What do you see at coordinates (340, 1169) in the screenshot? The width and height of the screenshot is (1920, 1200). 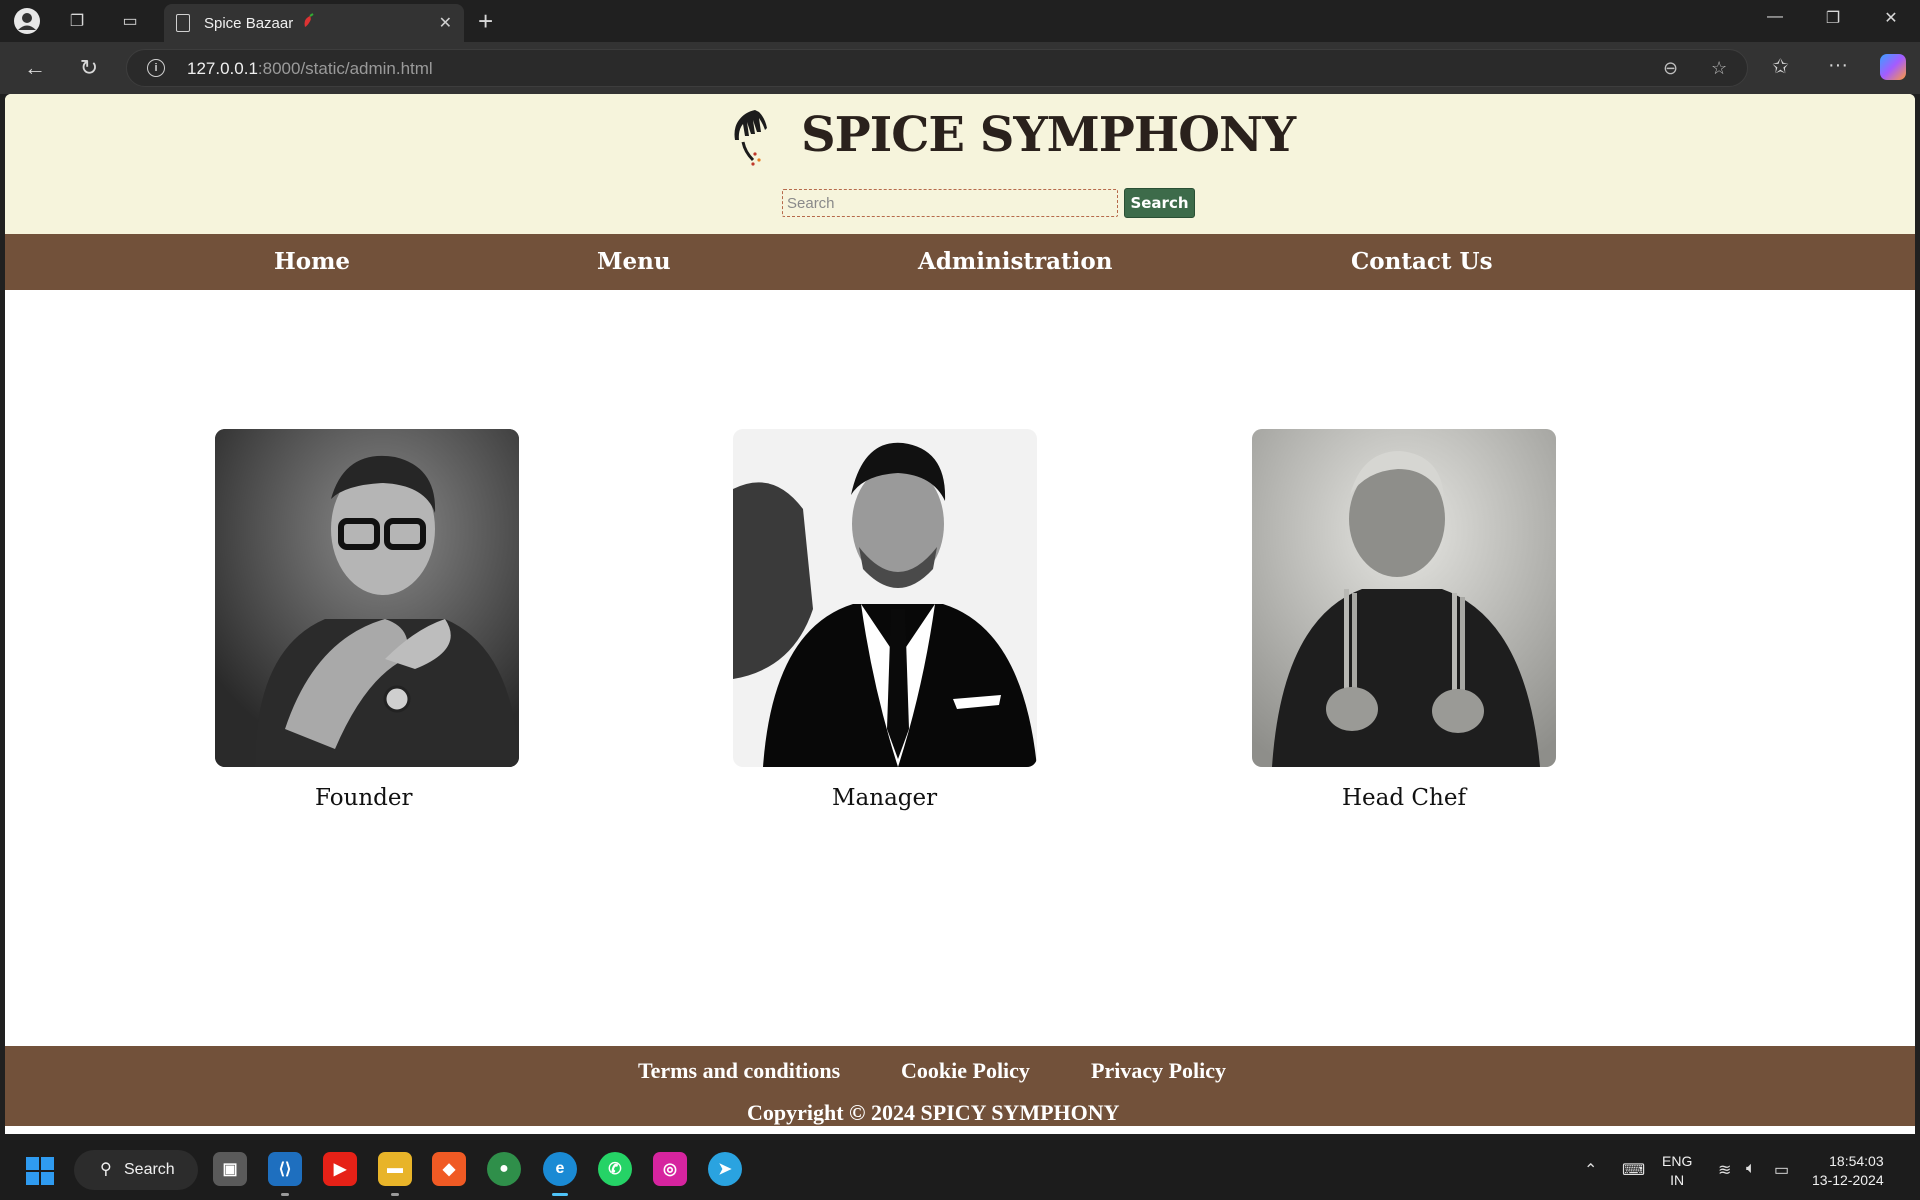 I see `youtube-icon: ▶` at bounding box center [340, 1169].